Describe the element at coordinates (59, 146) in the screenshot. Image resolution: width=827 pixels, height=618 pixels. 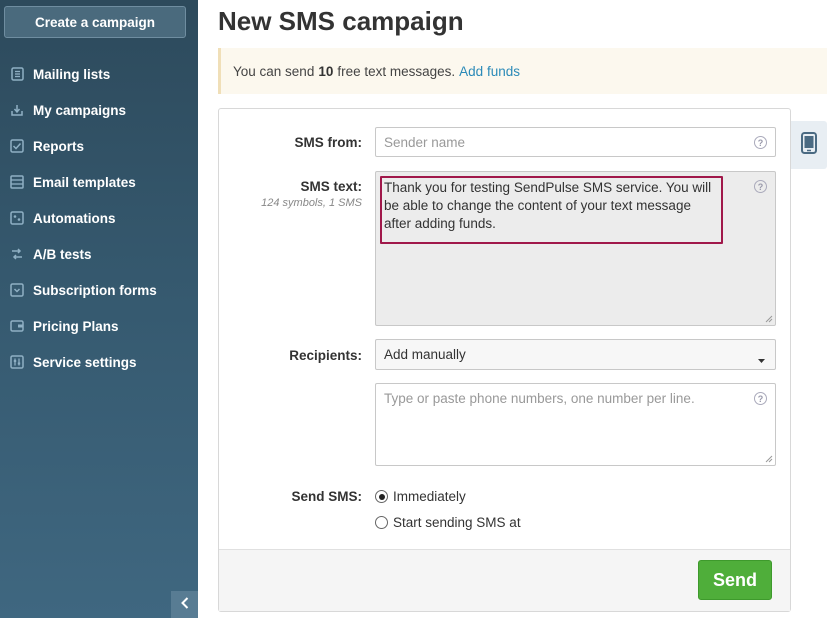
I see `sidebar-item-label: Reports` at that location.